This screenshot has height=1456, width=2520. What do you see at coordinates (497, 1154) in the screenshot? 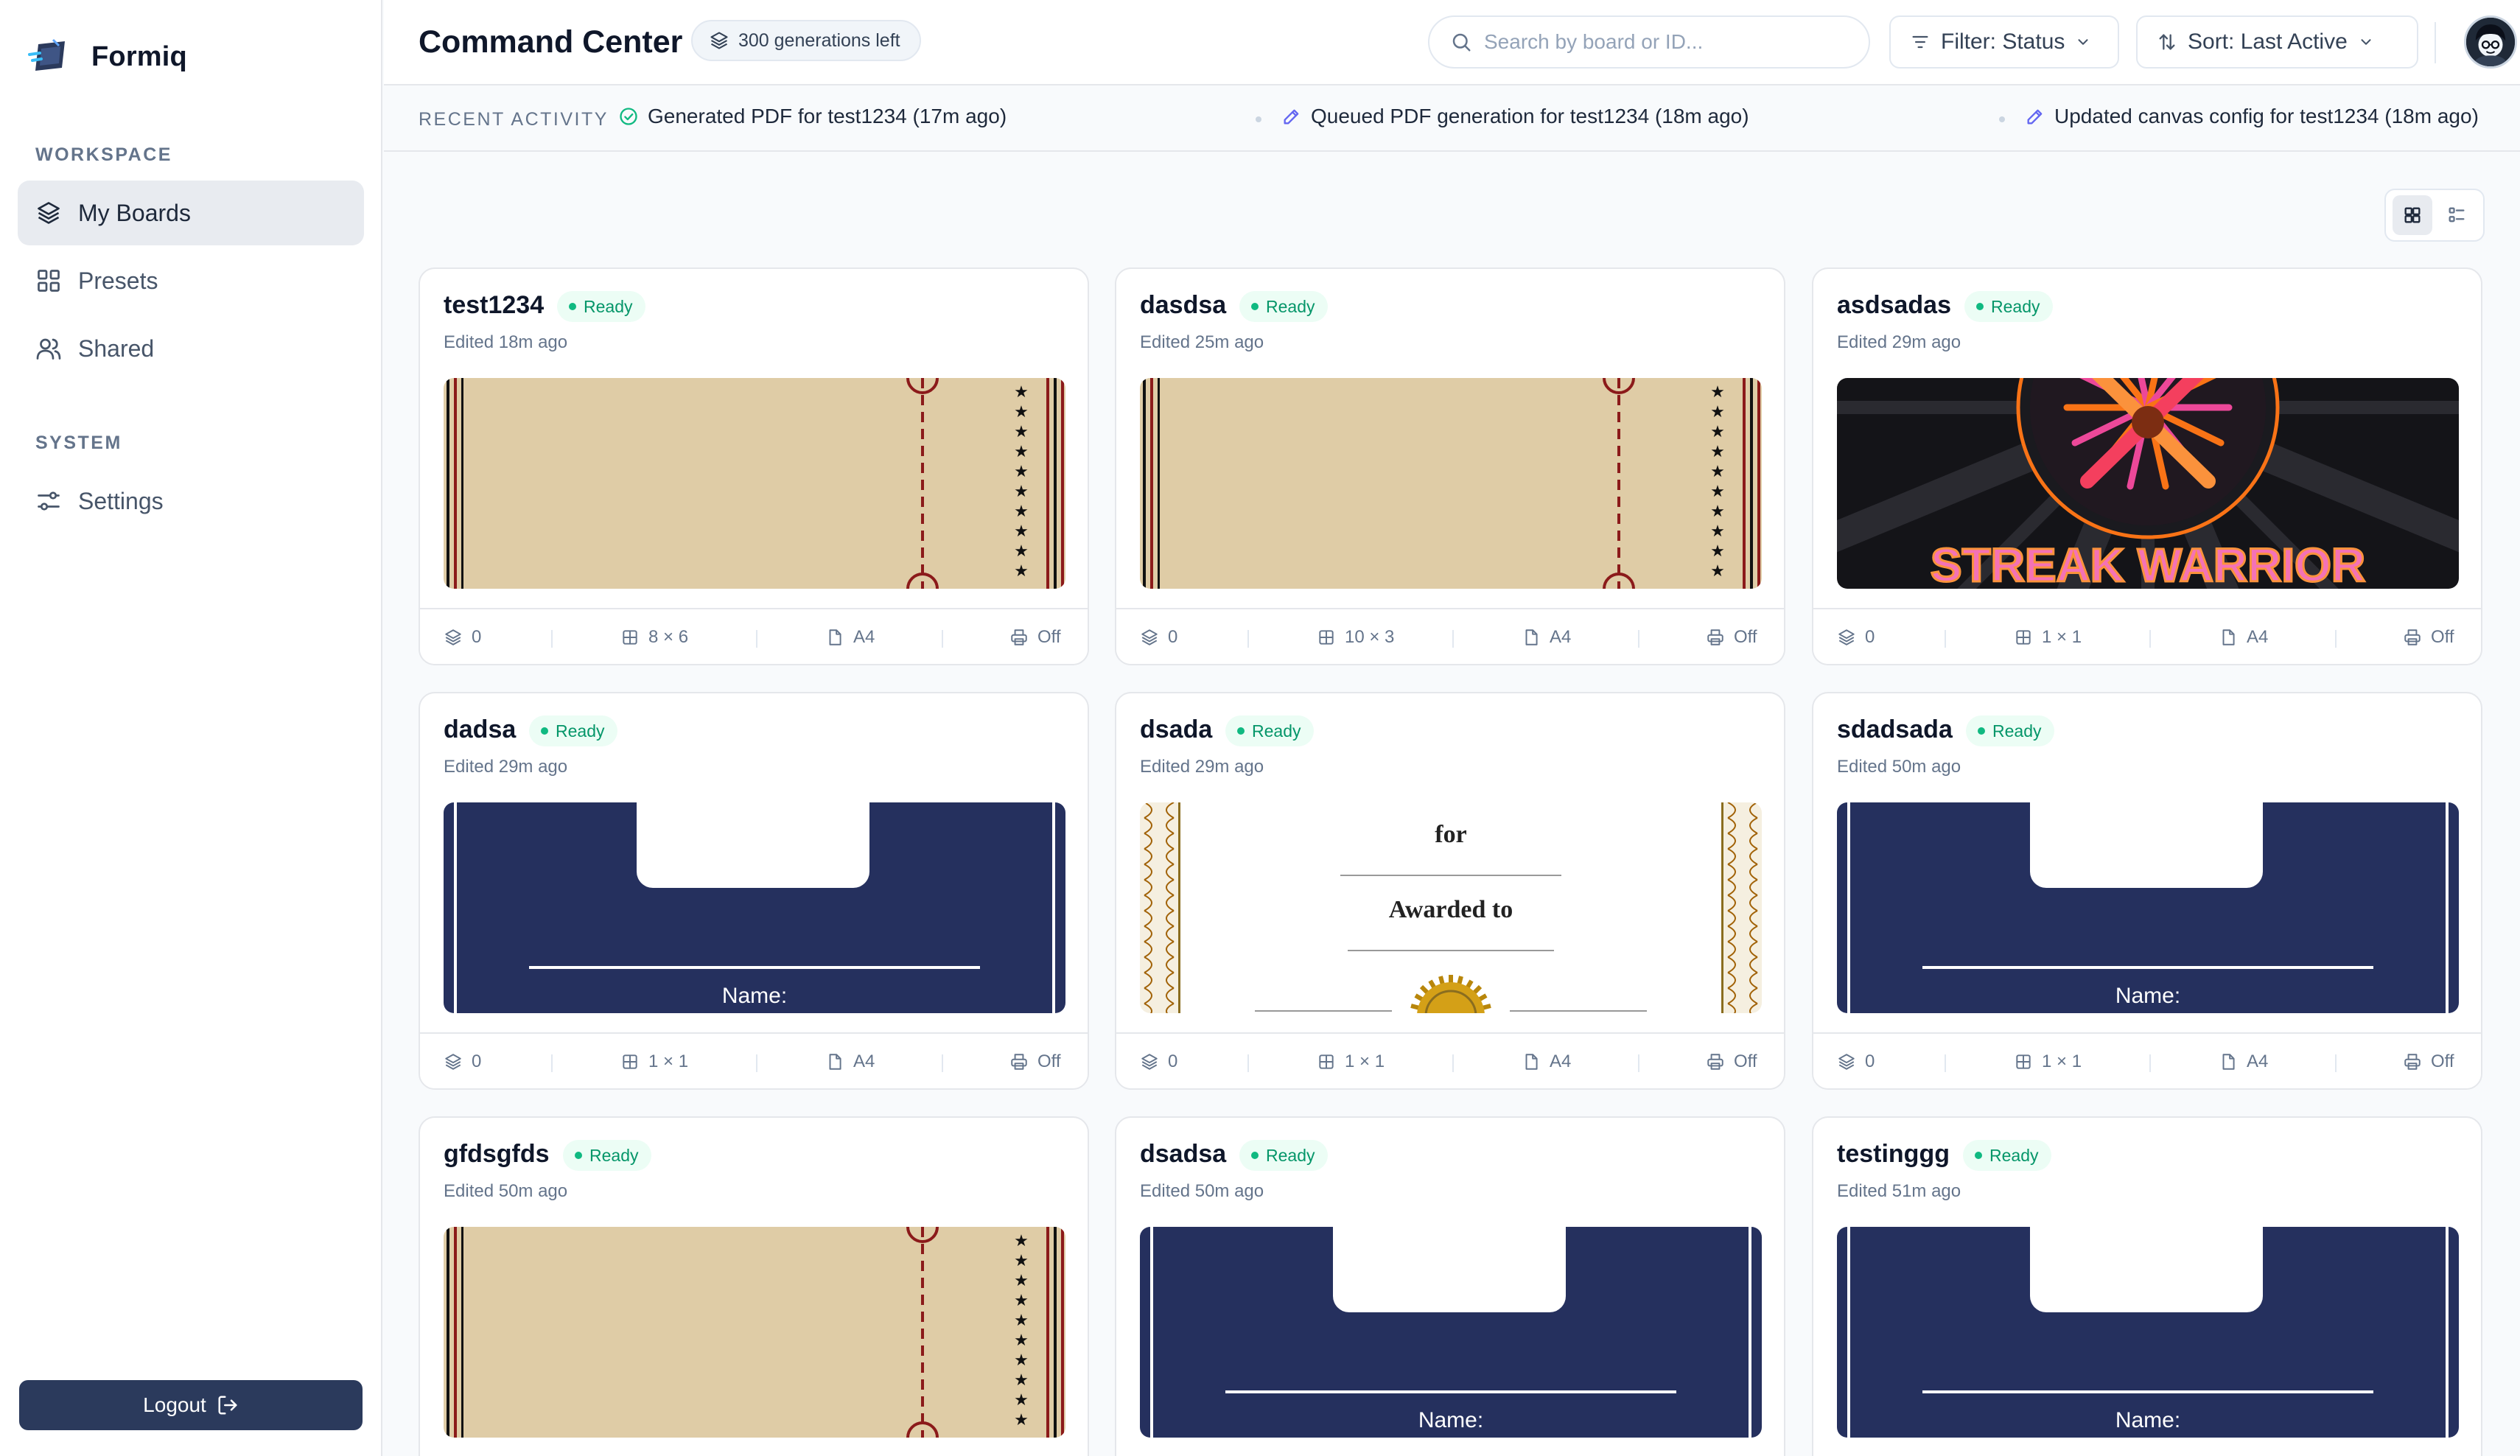
I see `board-title: gfdsgfds` at bounding box center [497, 1154].